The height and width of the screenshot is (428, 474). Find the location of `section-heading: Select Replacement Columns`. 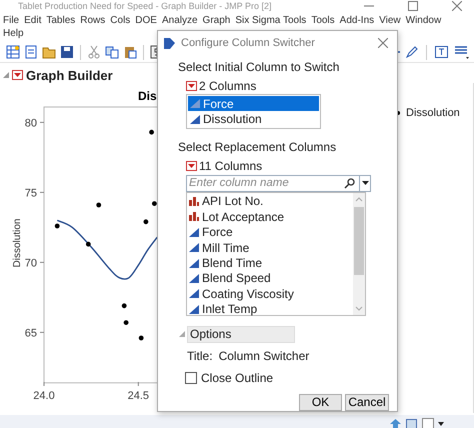

section-heading: Select Replacement Columns is located at coordinates (258, 146).